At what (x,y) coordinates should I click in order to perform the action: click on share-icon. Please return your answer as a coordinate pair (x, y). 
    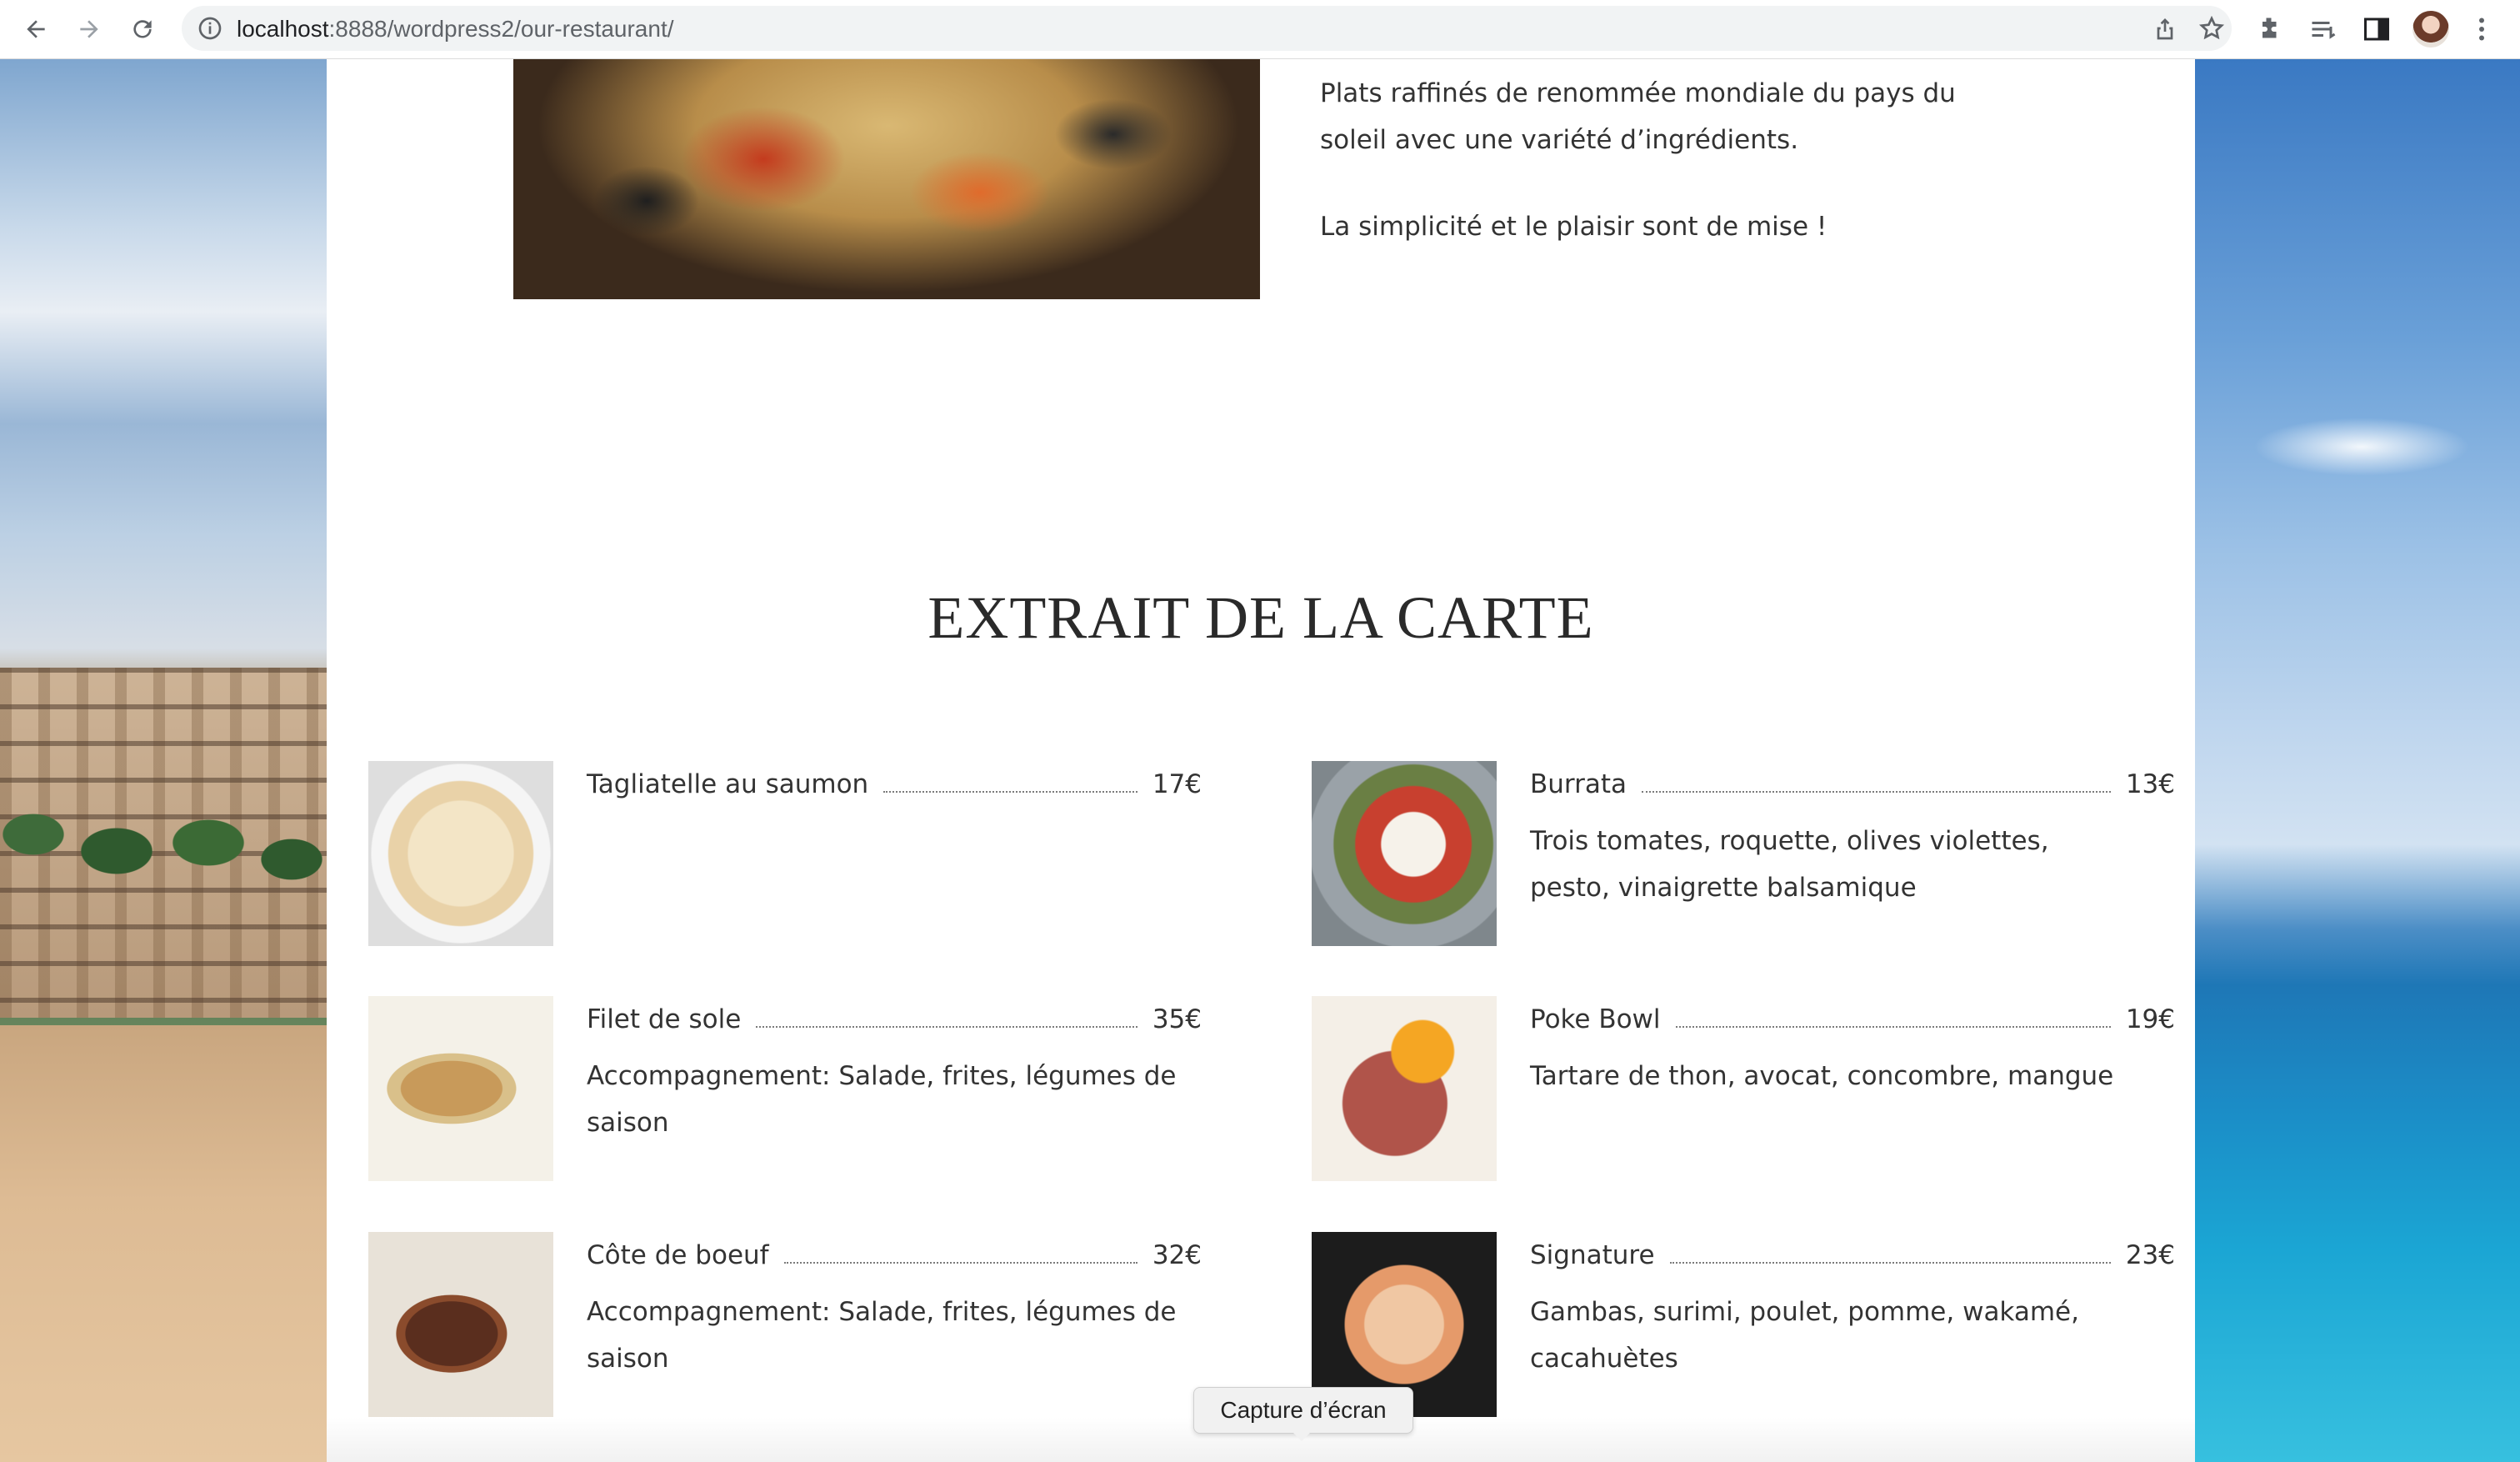
    Looking at the image, I should click on (2165, 28).